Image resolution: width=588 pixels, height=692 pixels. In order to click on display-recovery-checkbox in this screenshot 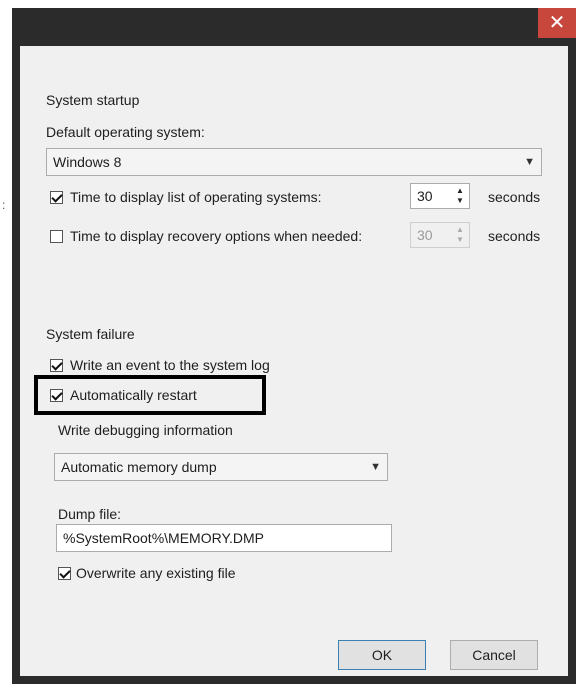, I will do `click(56, 236)`.